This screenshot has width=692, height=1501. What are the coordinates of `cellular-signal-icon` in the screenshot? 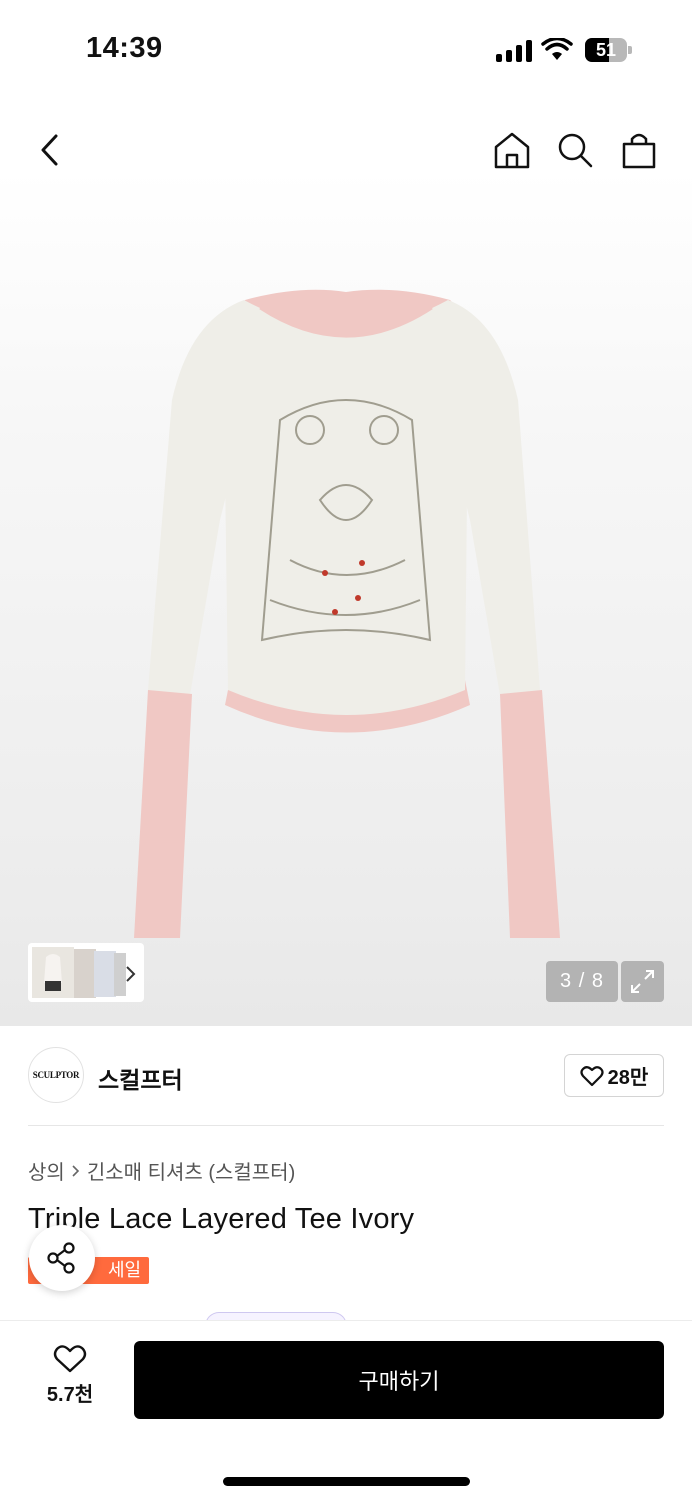 It's located at (514, 51).